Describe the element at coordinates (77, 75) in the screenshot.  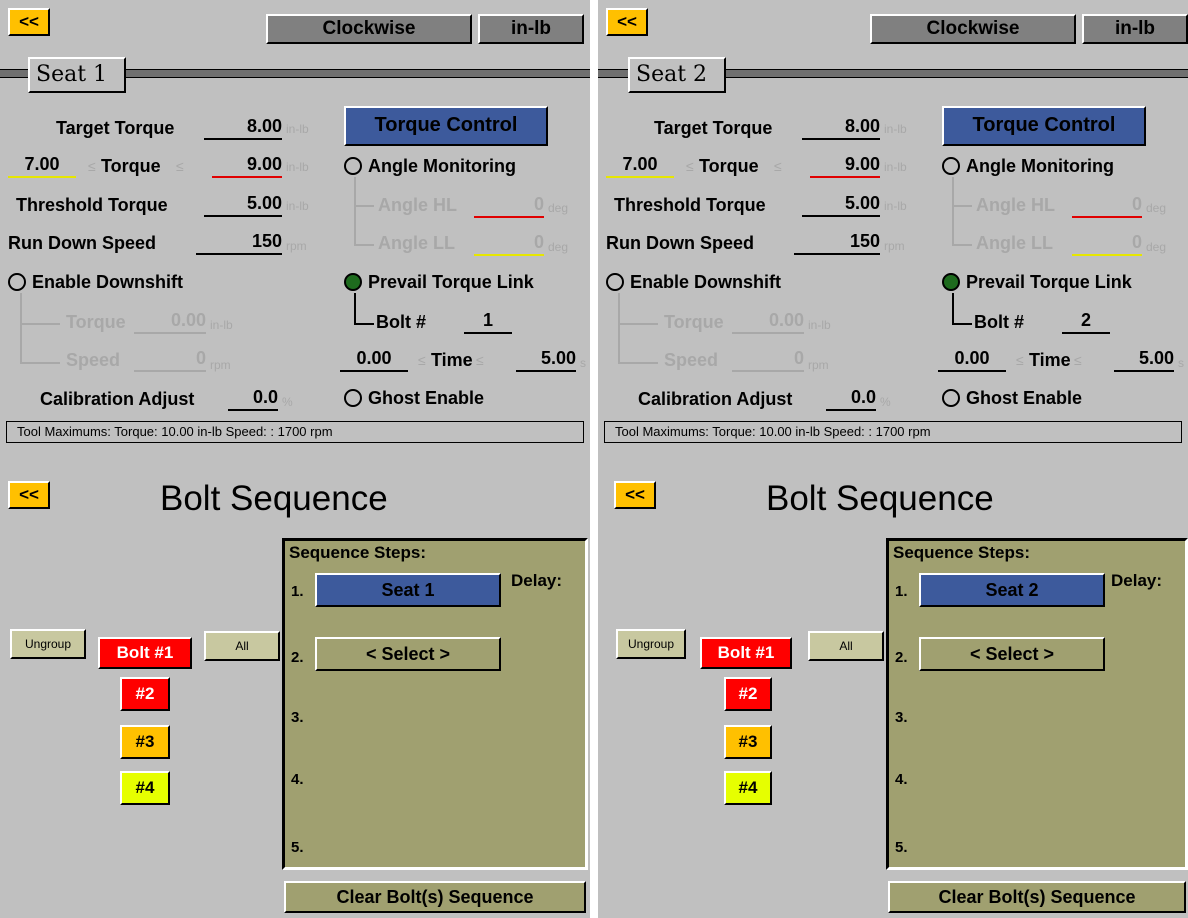
I see `seat-tab: Seat 1` at that location.